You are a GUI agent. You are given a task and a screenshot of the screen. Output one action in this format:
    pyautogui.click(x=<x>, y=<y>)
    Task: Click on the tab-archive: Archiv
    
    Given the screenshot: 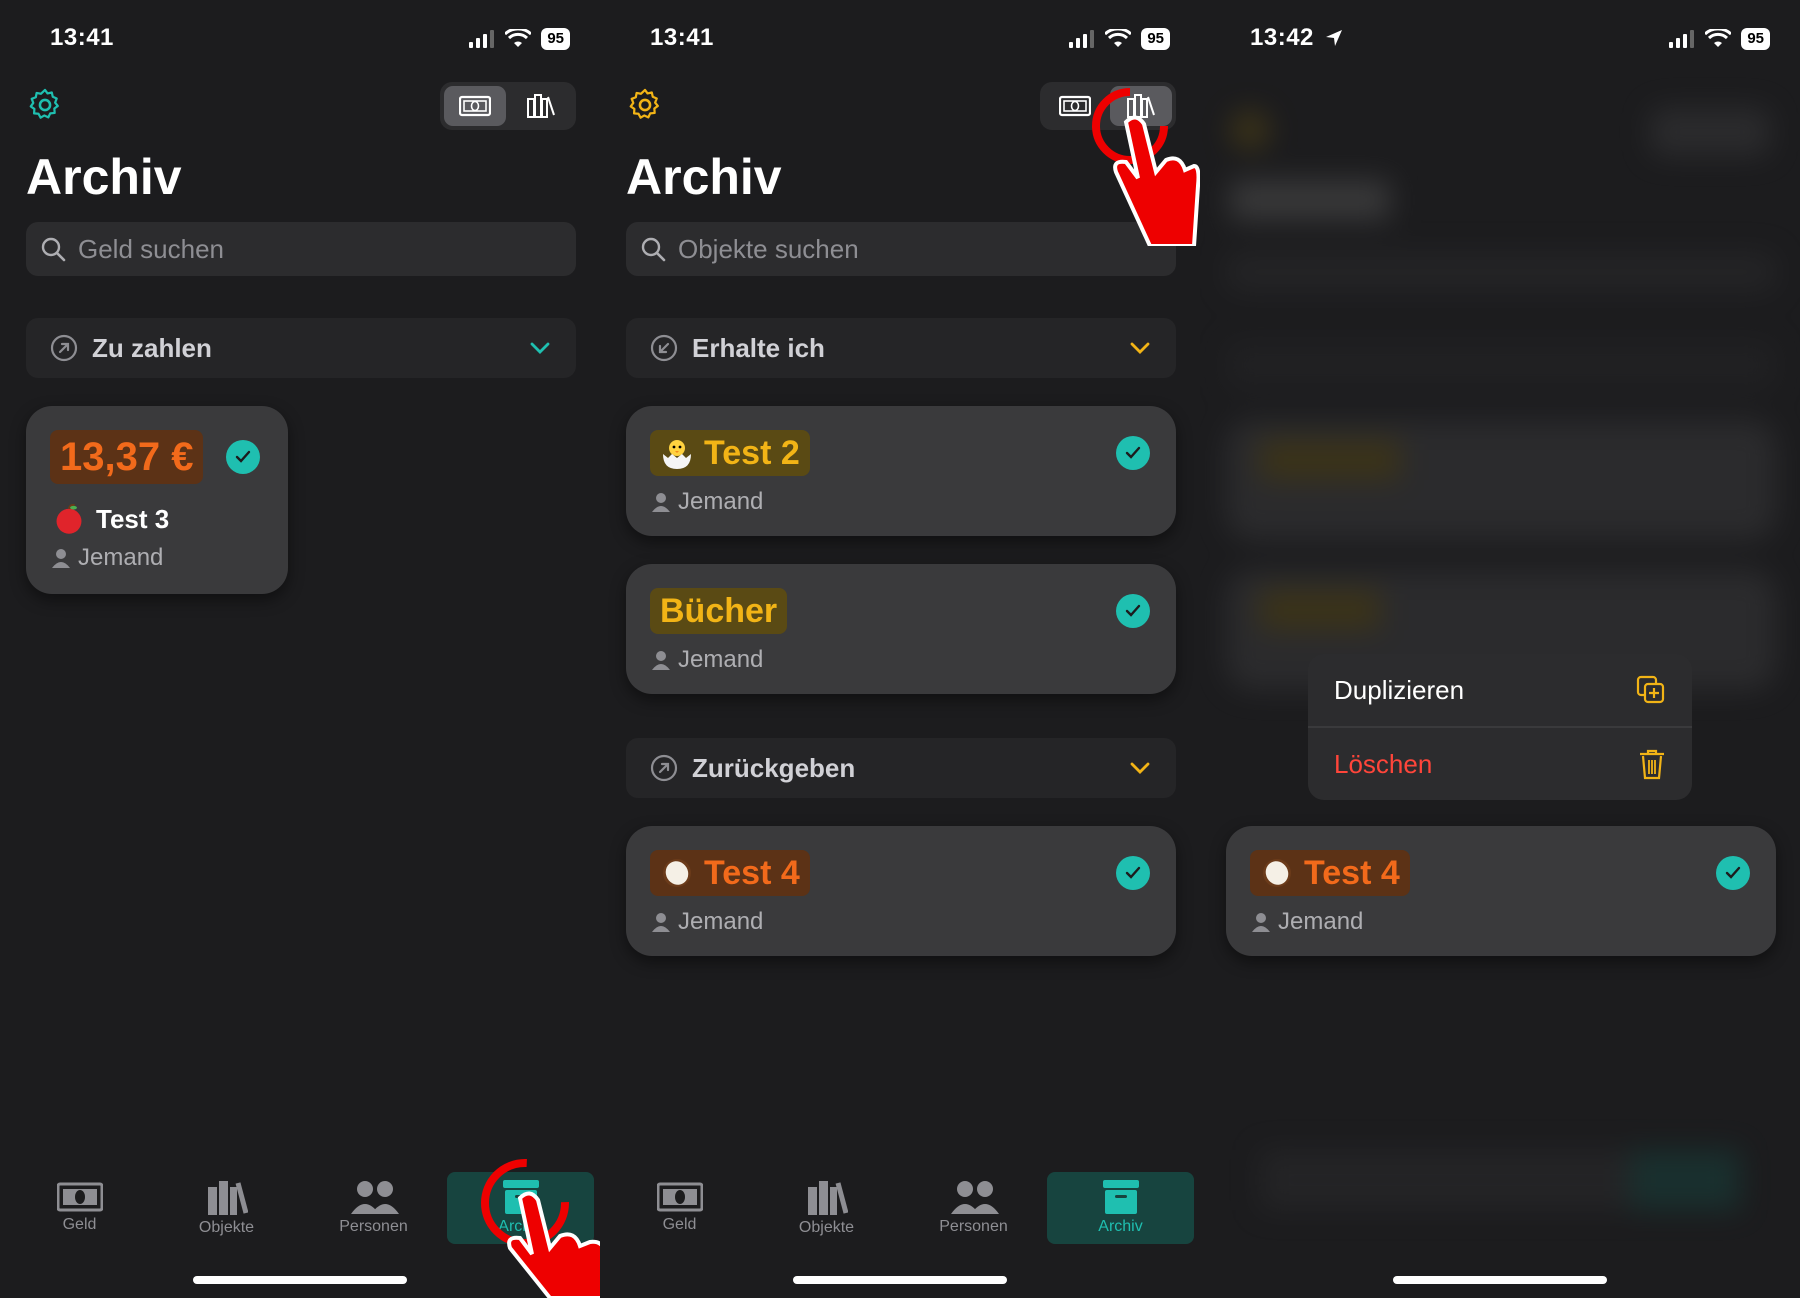 What is the action you would take?
    pyautogui.click(x=1120, y=1208)
    